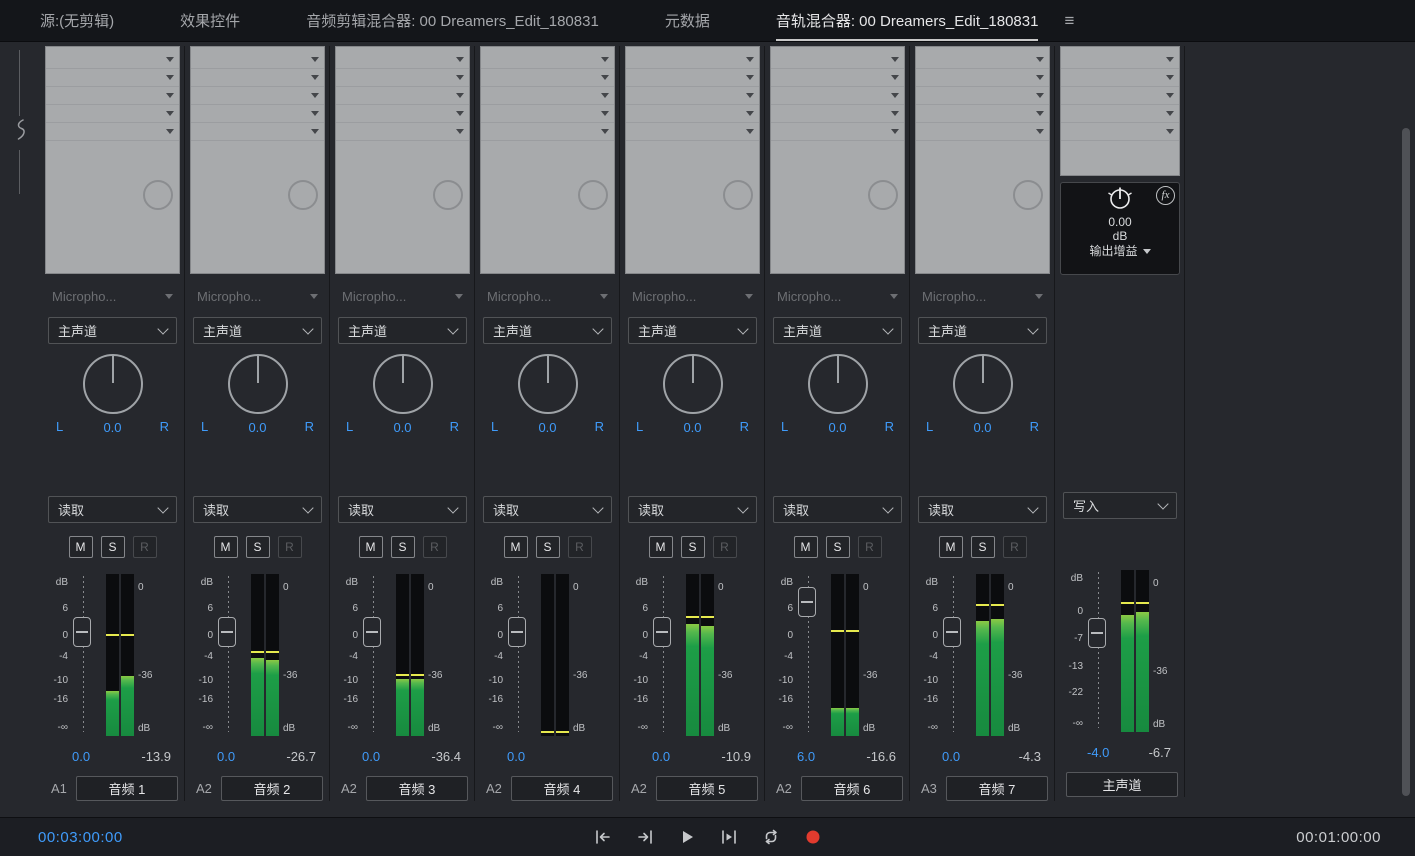 The height and width of the screenshot is (856, 1415). Describe the element at coordinates (1120, 222) in the screenshot. I see `output-gain-value: 0.00` at that location.